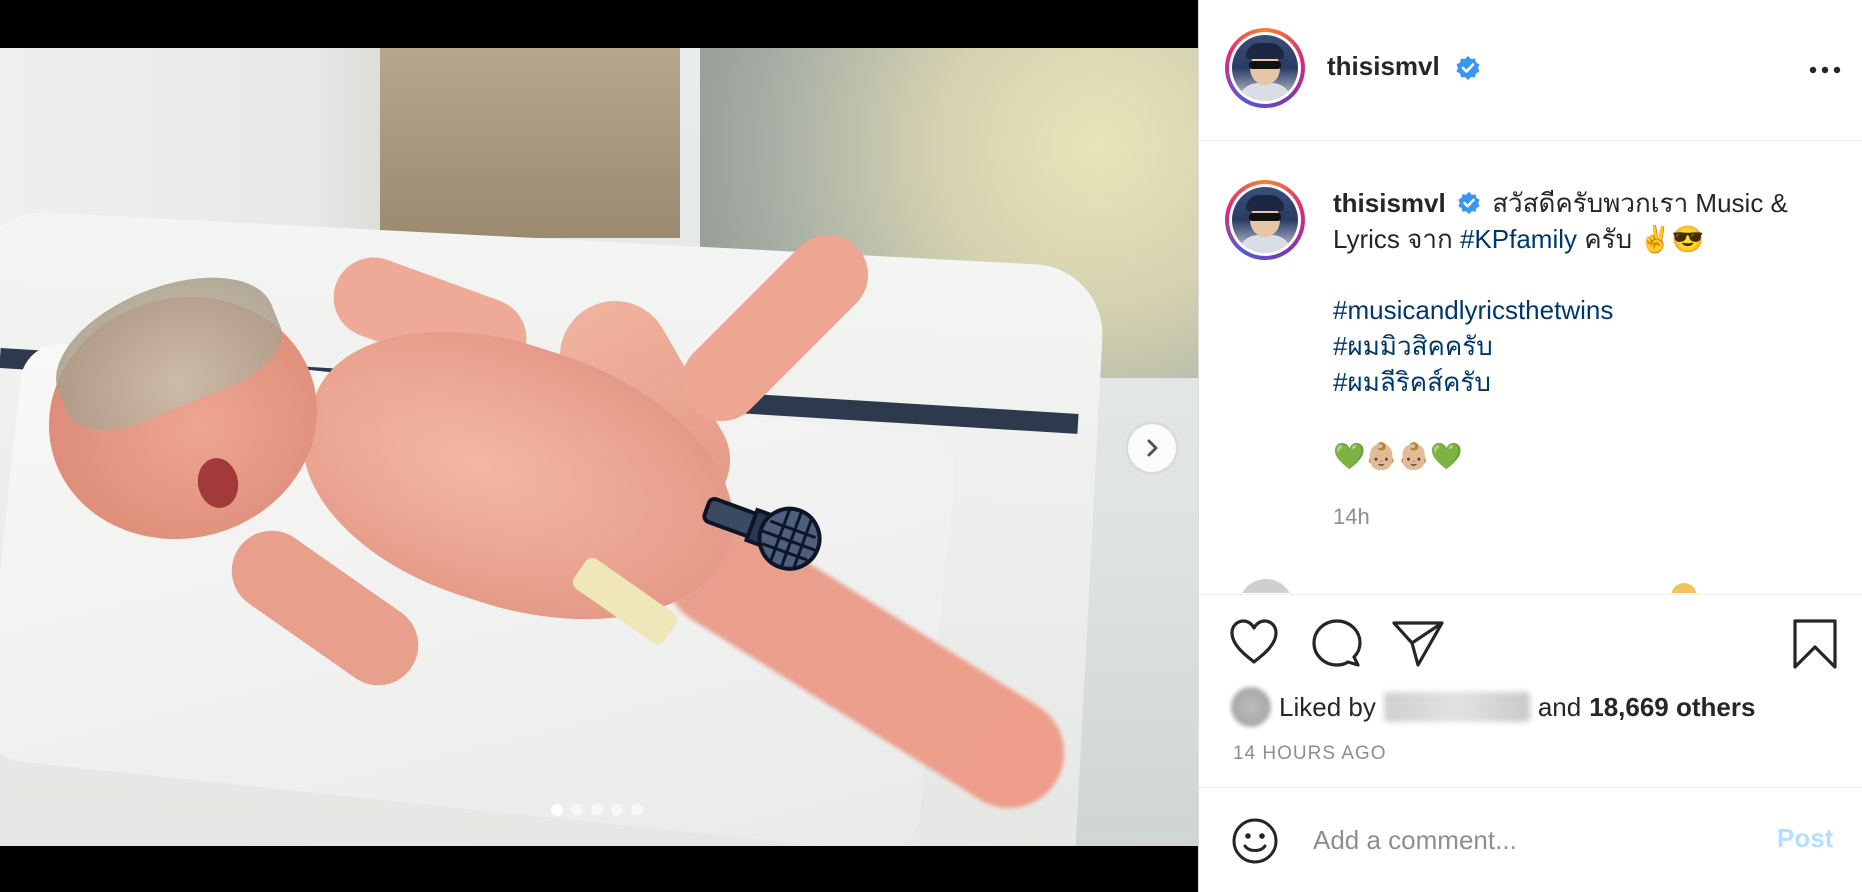  I want to click on likes-prefix: Liked by, so click(1327, 706).